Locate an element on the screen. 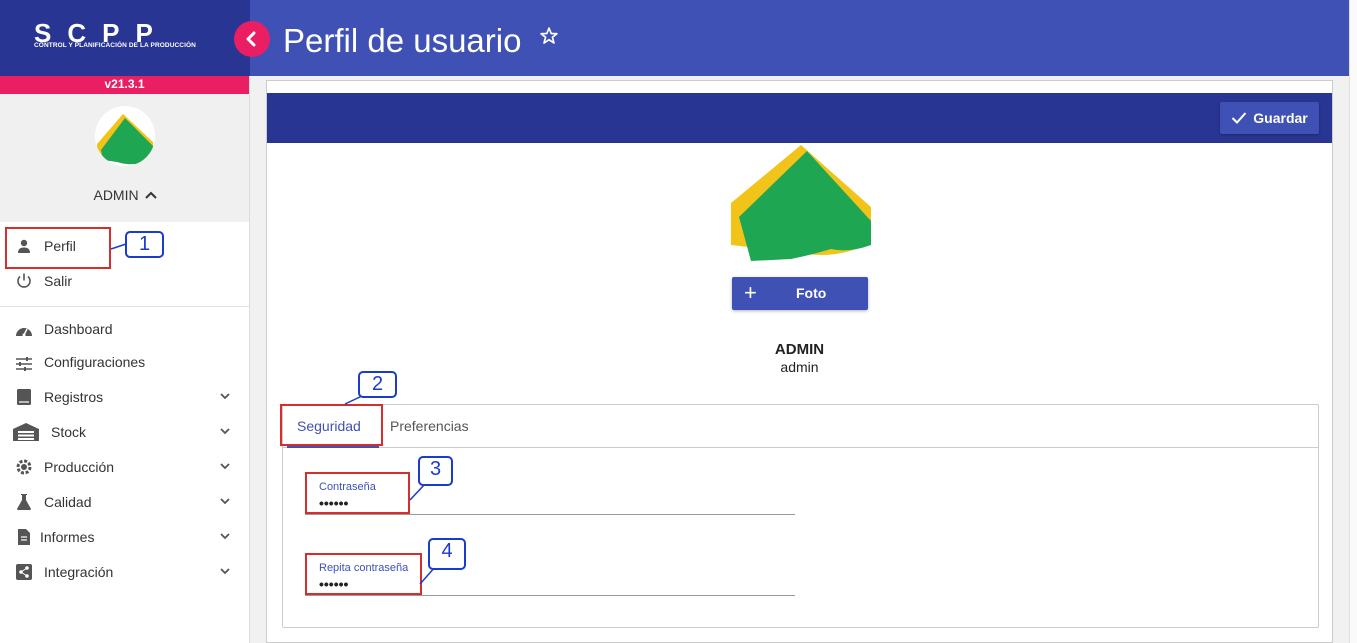 Image resolution: width=1357 pixels, height=643 pixels. tab-strip: Seguridad Preferencias is located at coordinates (800, 426).